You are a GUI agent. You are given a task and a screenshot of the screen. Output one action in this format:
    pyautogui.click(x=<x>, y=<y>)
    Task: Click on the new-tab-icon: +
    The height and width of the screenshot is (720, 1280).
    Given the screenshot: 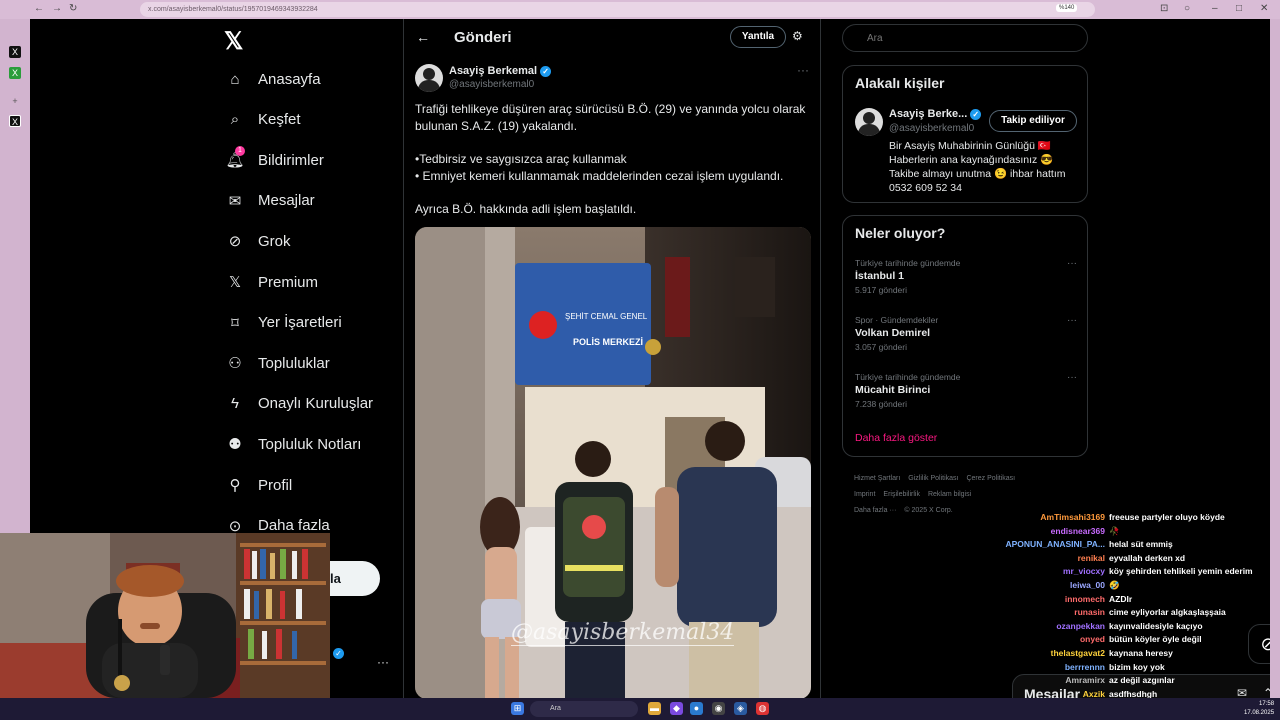 What is the action you would take?
    pyautogui.click(x=15, y=101)
    